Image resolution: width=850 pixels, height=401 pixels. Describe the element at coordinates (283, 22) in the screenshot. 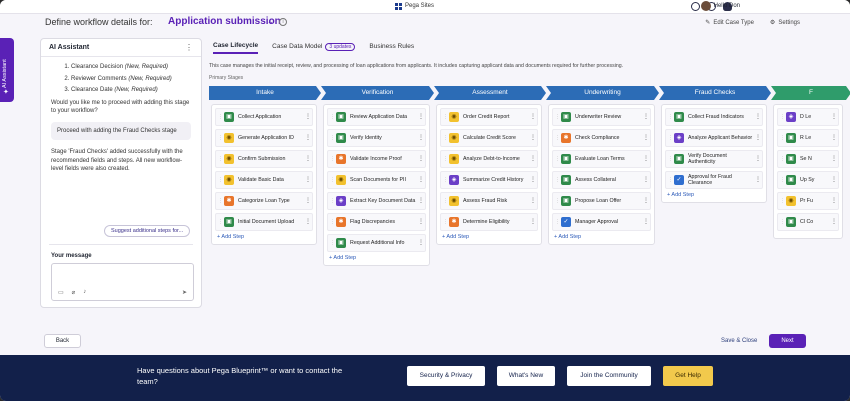

I see `info-icon: i` at that location.